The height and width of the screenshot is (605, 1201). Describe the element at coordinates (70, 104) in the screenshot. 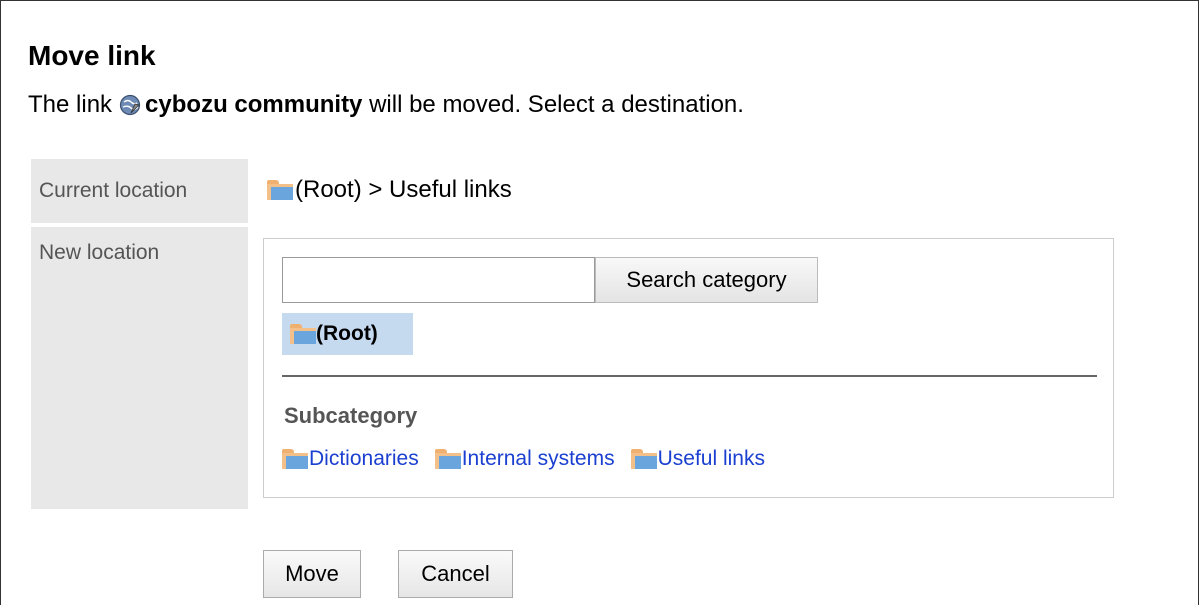

I see `description-prefix: The link` at that location.